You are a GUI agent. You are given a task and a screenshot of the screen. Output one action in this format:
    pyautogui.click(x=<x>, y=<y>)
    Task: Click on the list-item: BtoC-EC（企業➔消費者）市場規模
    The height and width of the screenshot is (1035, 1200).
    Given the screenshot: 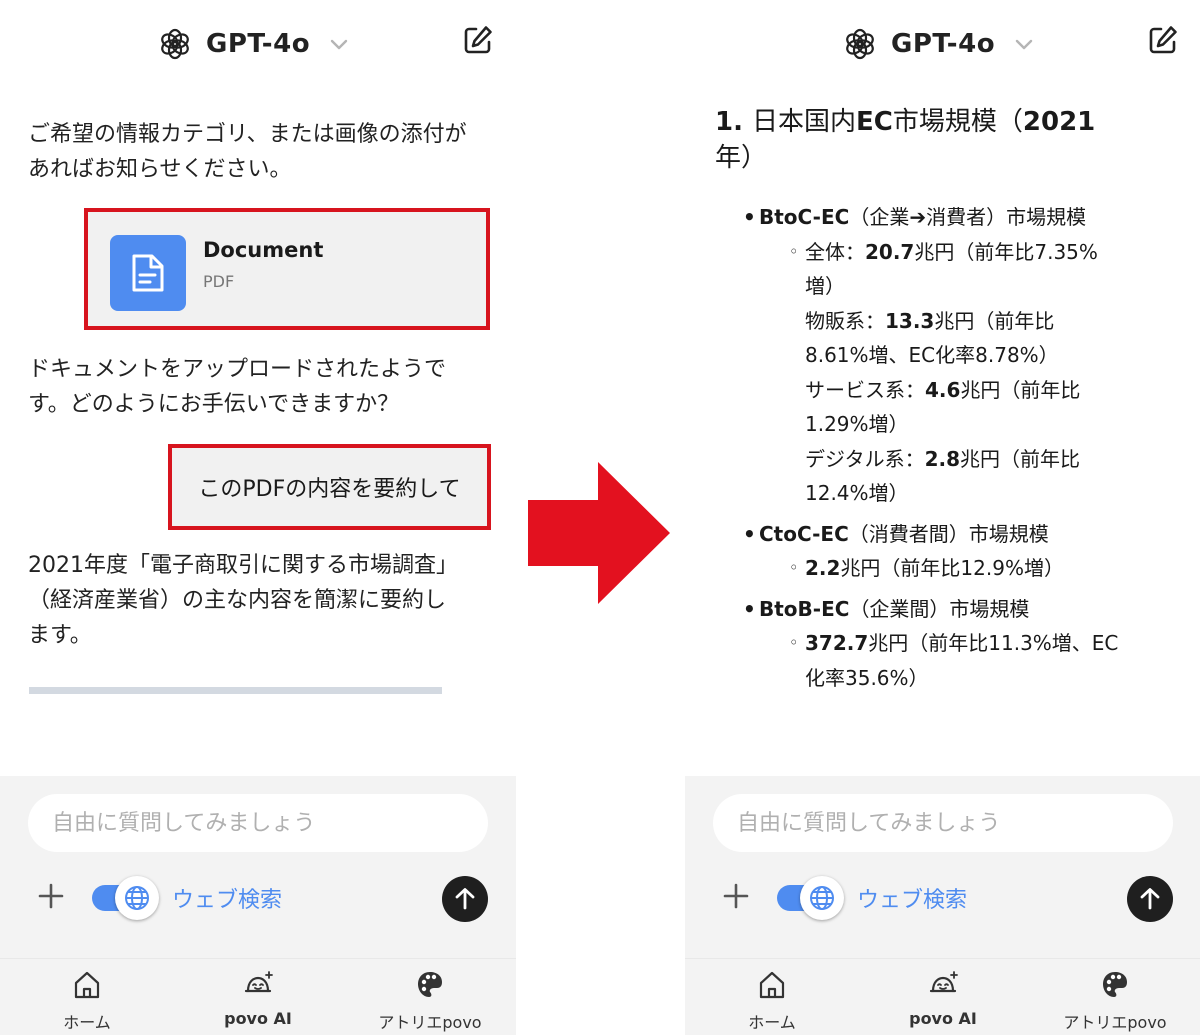 What is the action you would take?
    pyautogui.click(x=950, y=217)
    